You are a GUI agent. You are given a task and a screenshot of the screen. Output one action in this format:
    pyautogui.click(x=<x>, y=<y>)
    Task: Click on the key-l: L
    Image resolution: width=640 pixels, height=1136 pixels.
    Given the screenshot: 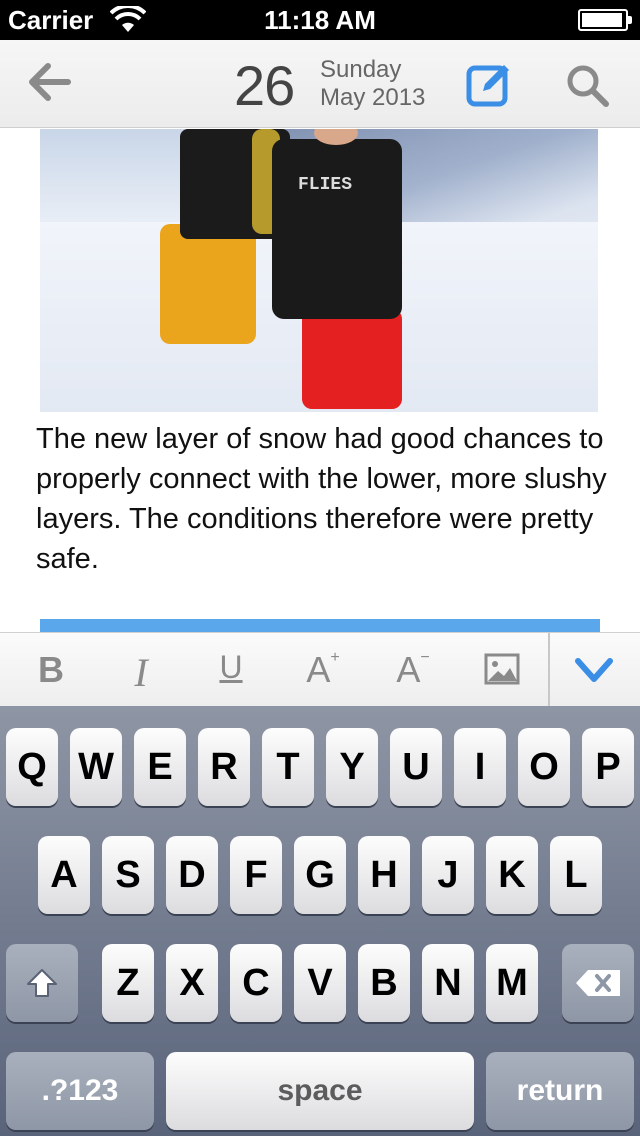 What is the action you would take?
    pyautogui.click(x=576, y=875)
    